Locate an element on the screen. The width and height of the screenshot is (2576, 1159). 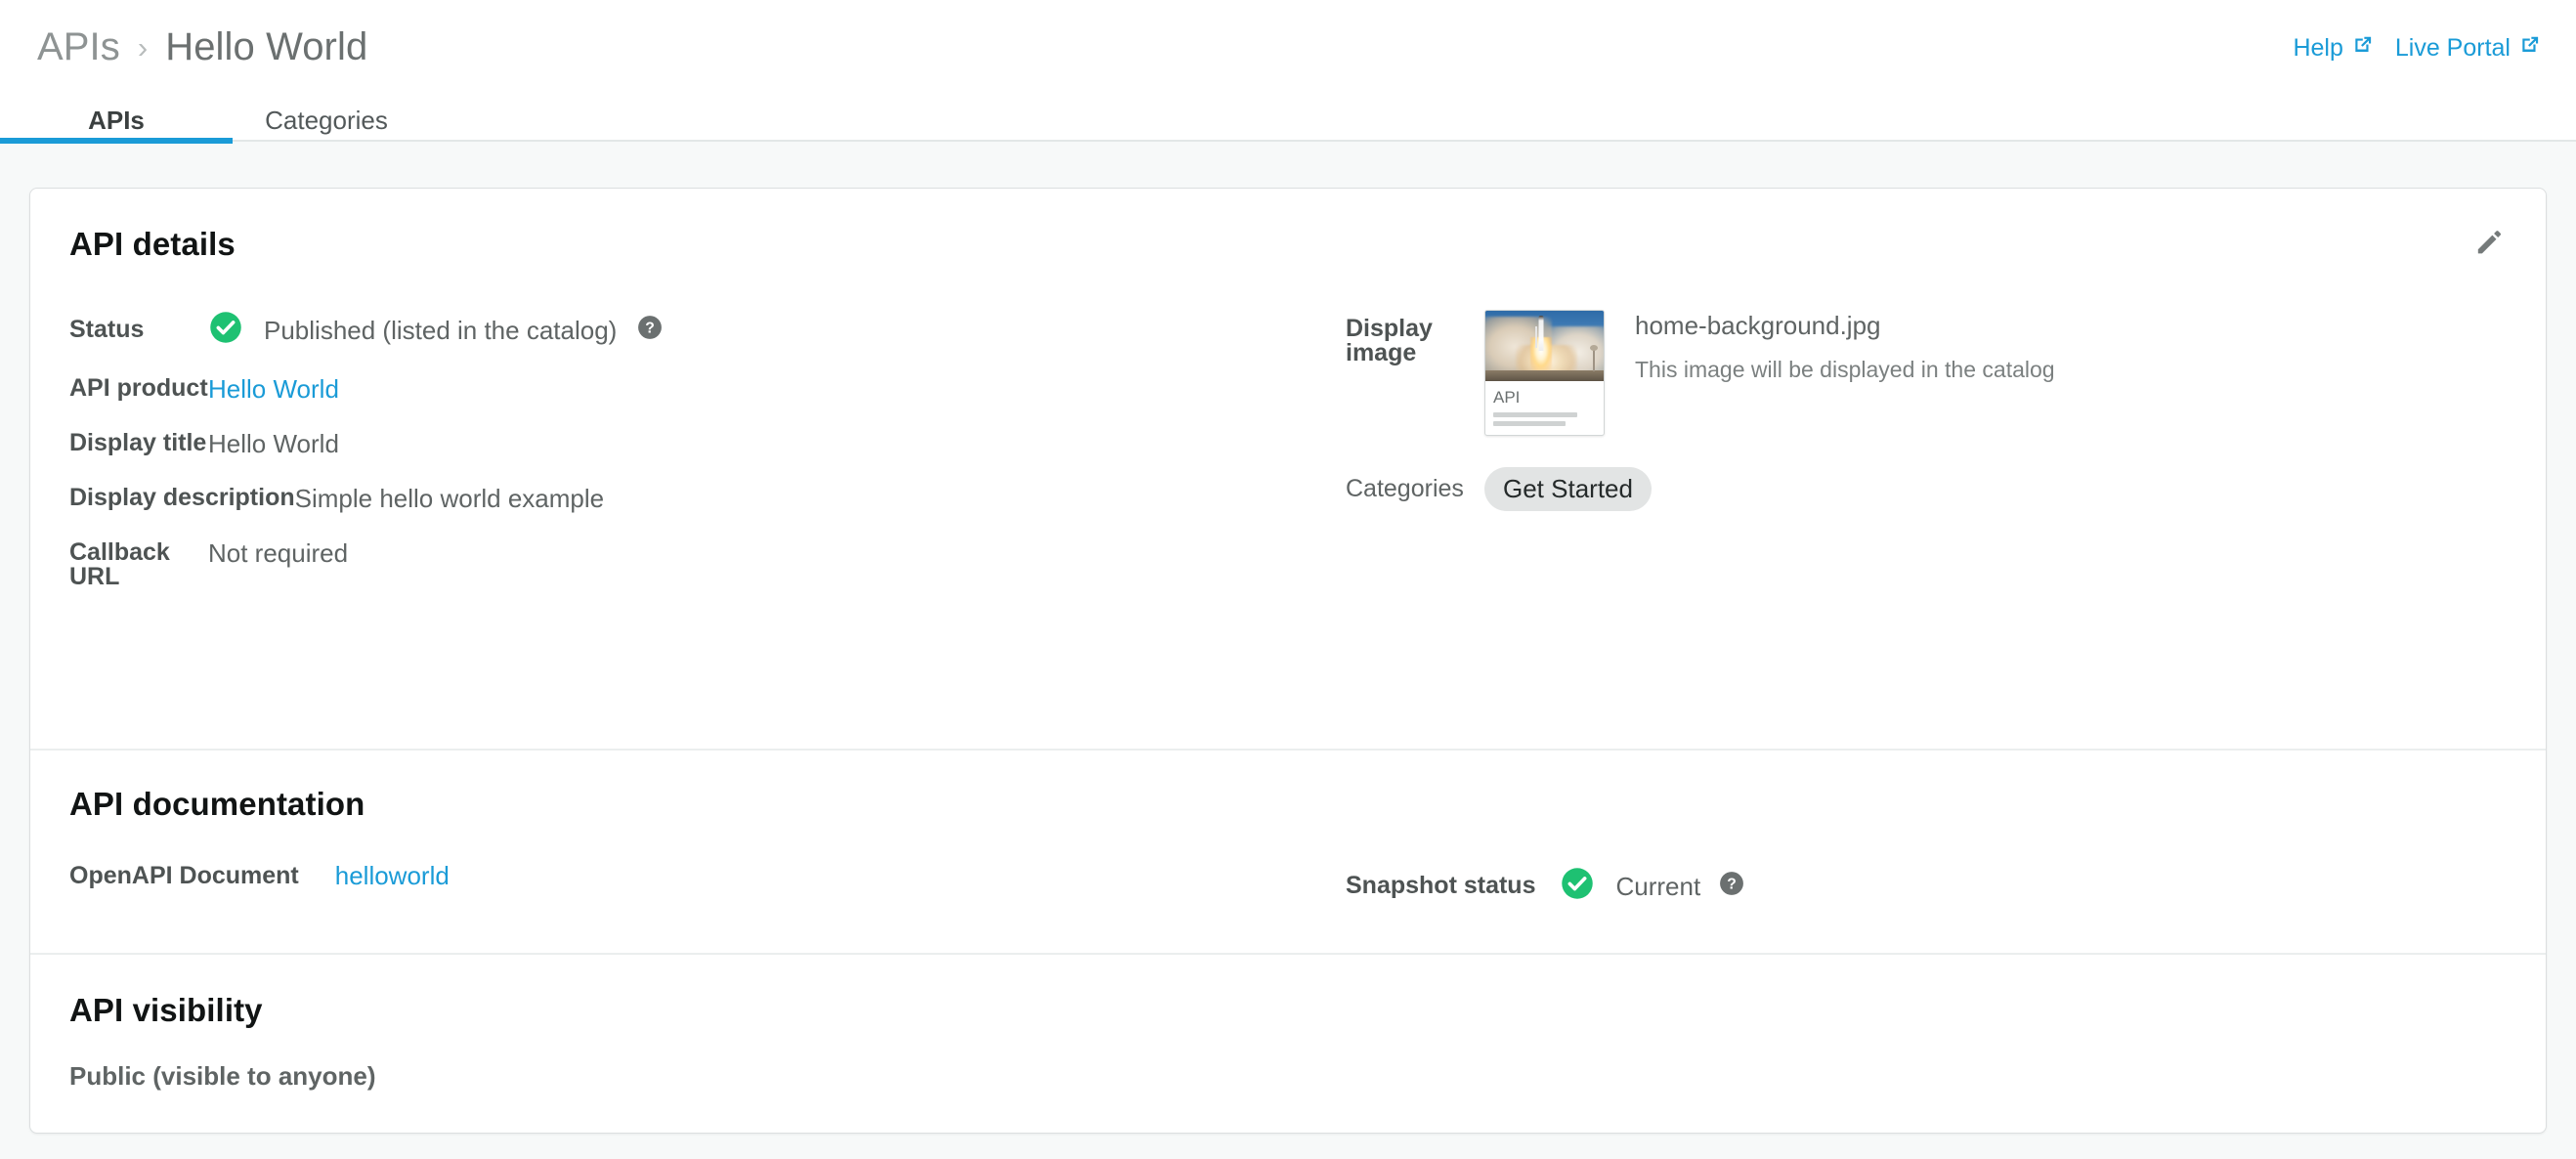
display-image-thumbnail: API is located at coordinates (1544, 373).